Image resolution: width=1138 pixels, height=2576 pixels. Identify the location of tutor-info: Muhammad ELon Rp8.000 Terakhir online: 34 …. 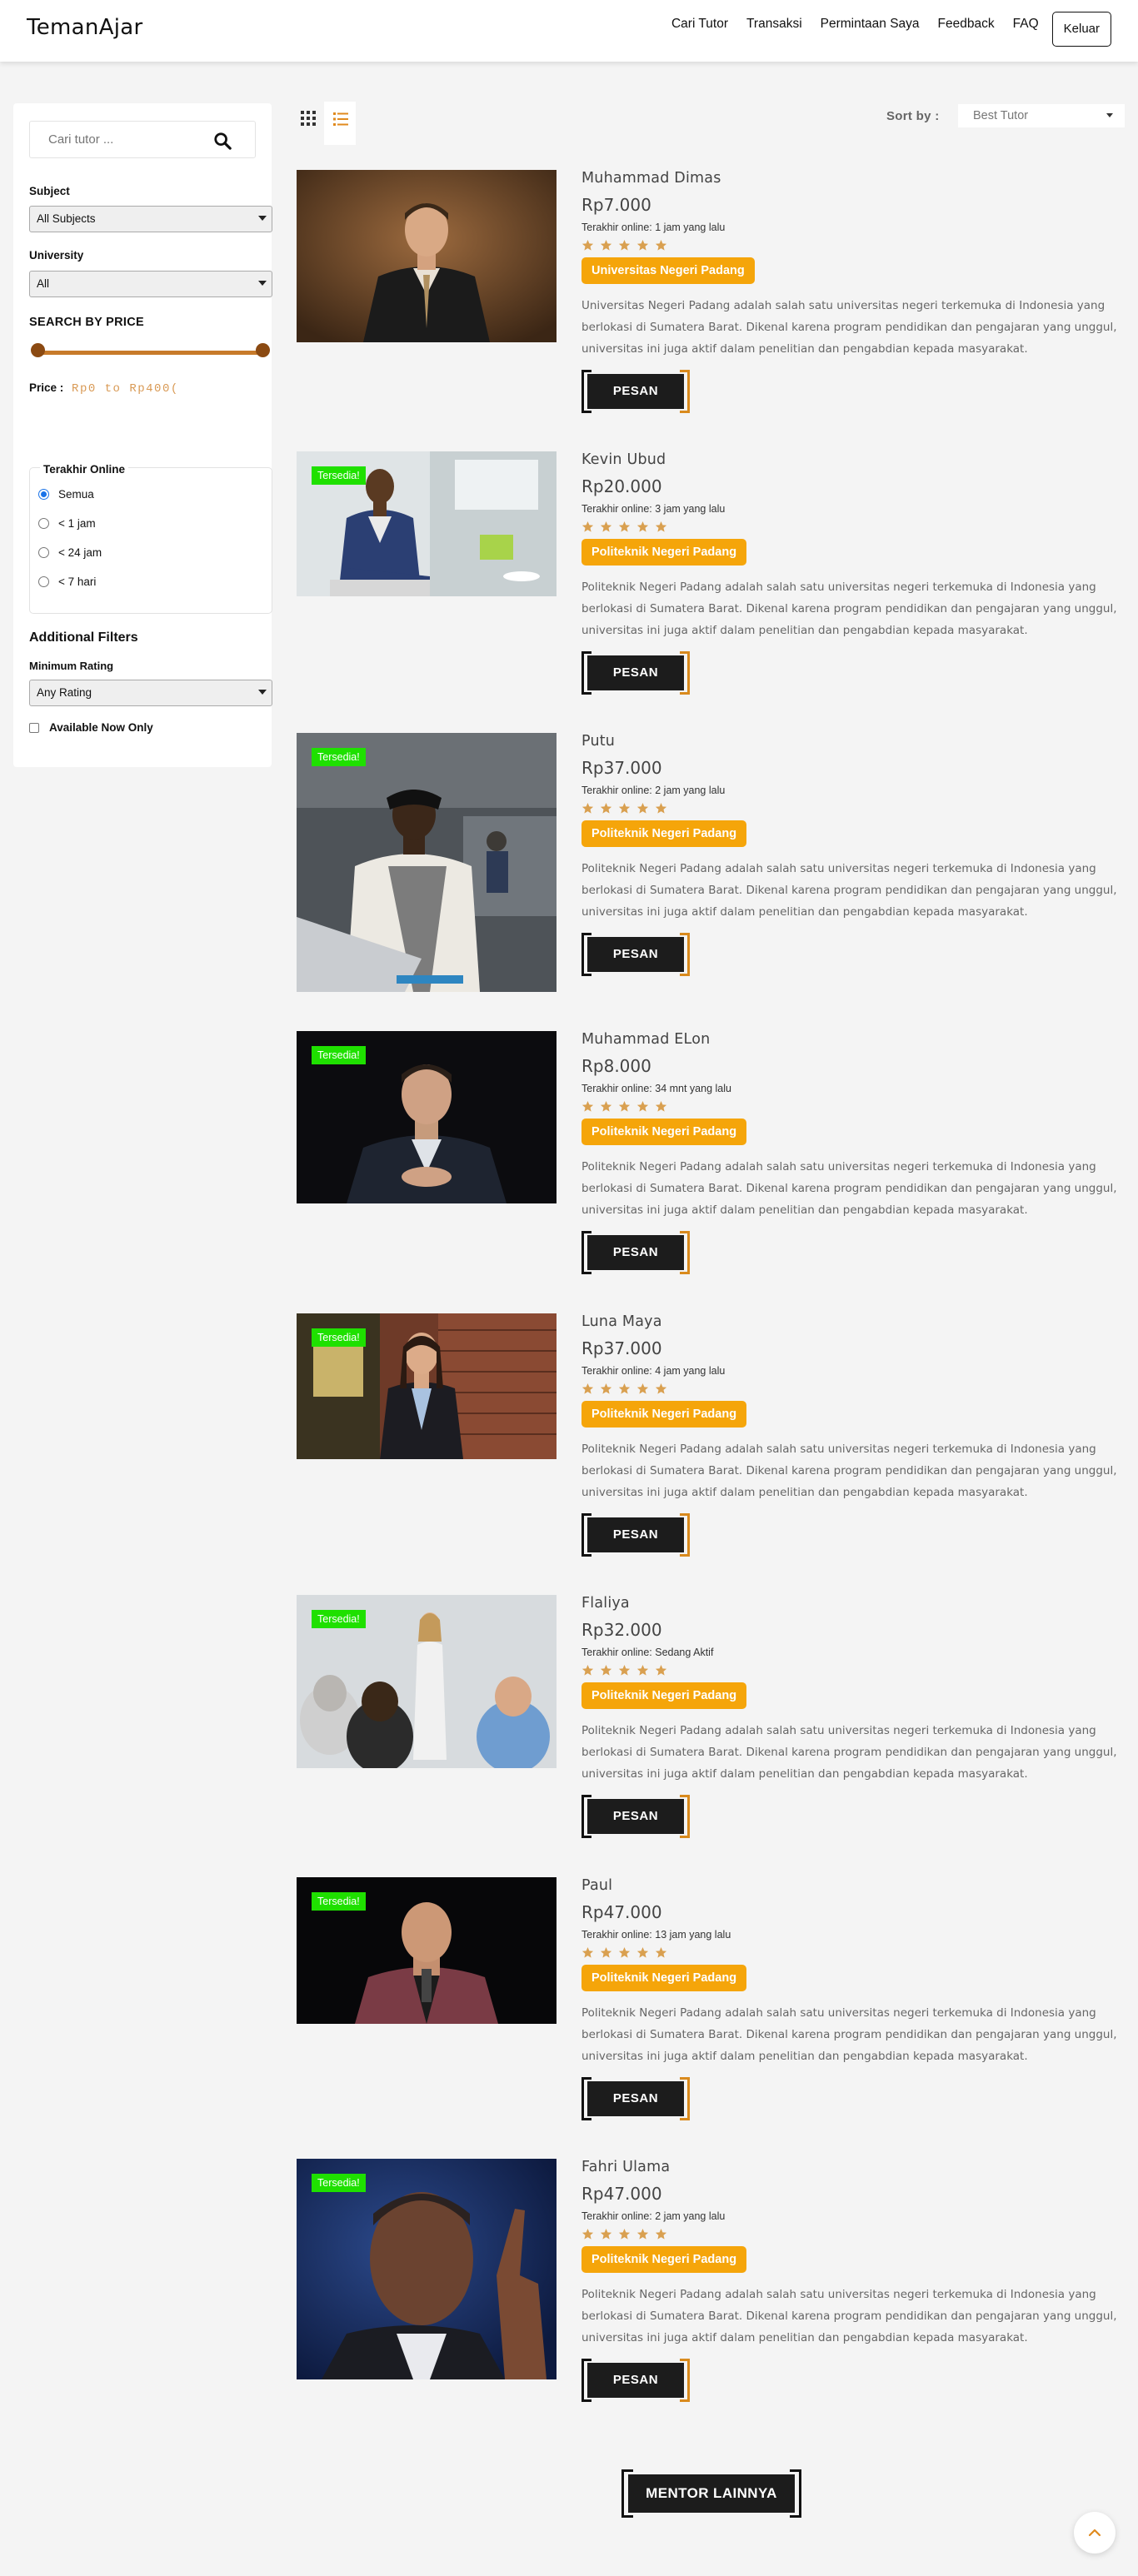
(851, 1152).